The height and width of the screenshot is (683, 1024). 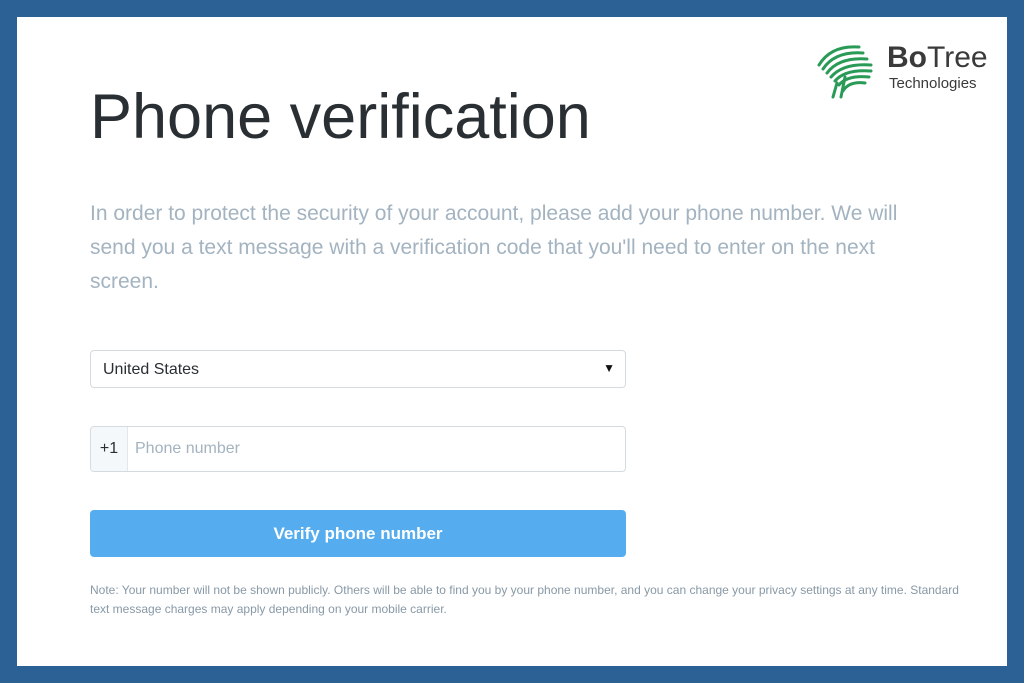 I want to click on caret-down-icon: ▼, so click(x=609, y=368).